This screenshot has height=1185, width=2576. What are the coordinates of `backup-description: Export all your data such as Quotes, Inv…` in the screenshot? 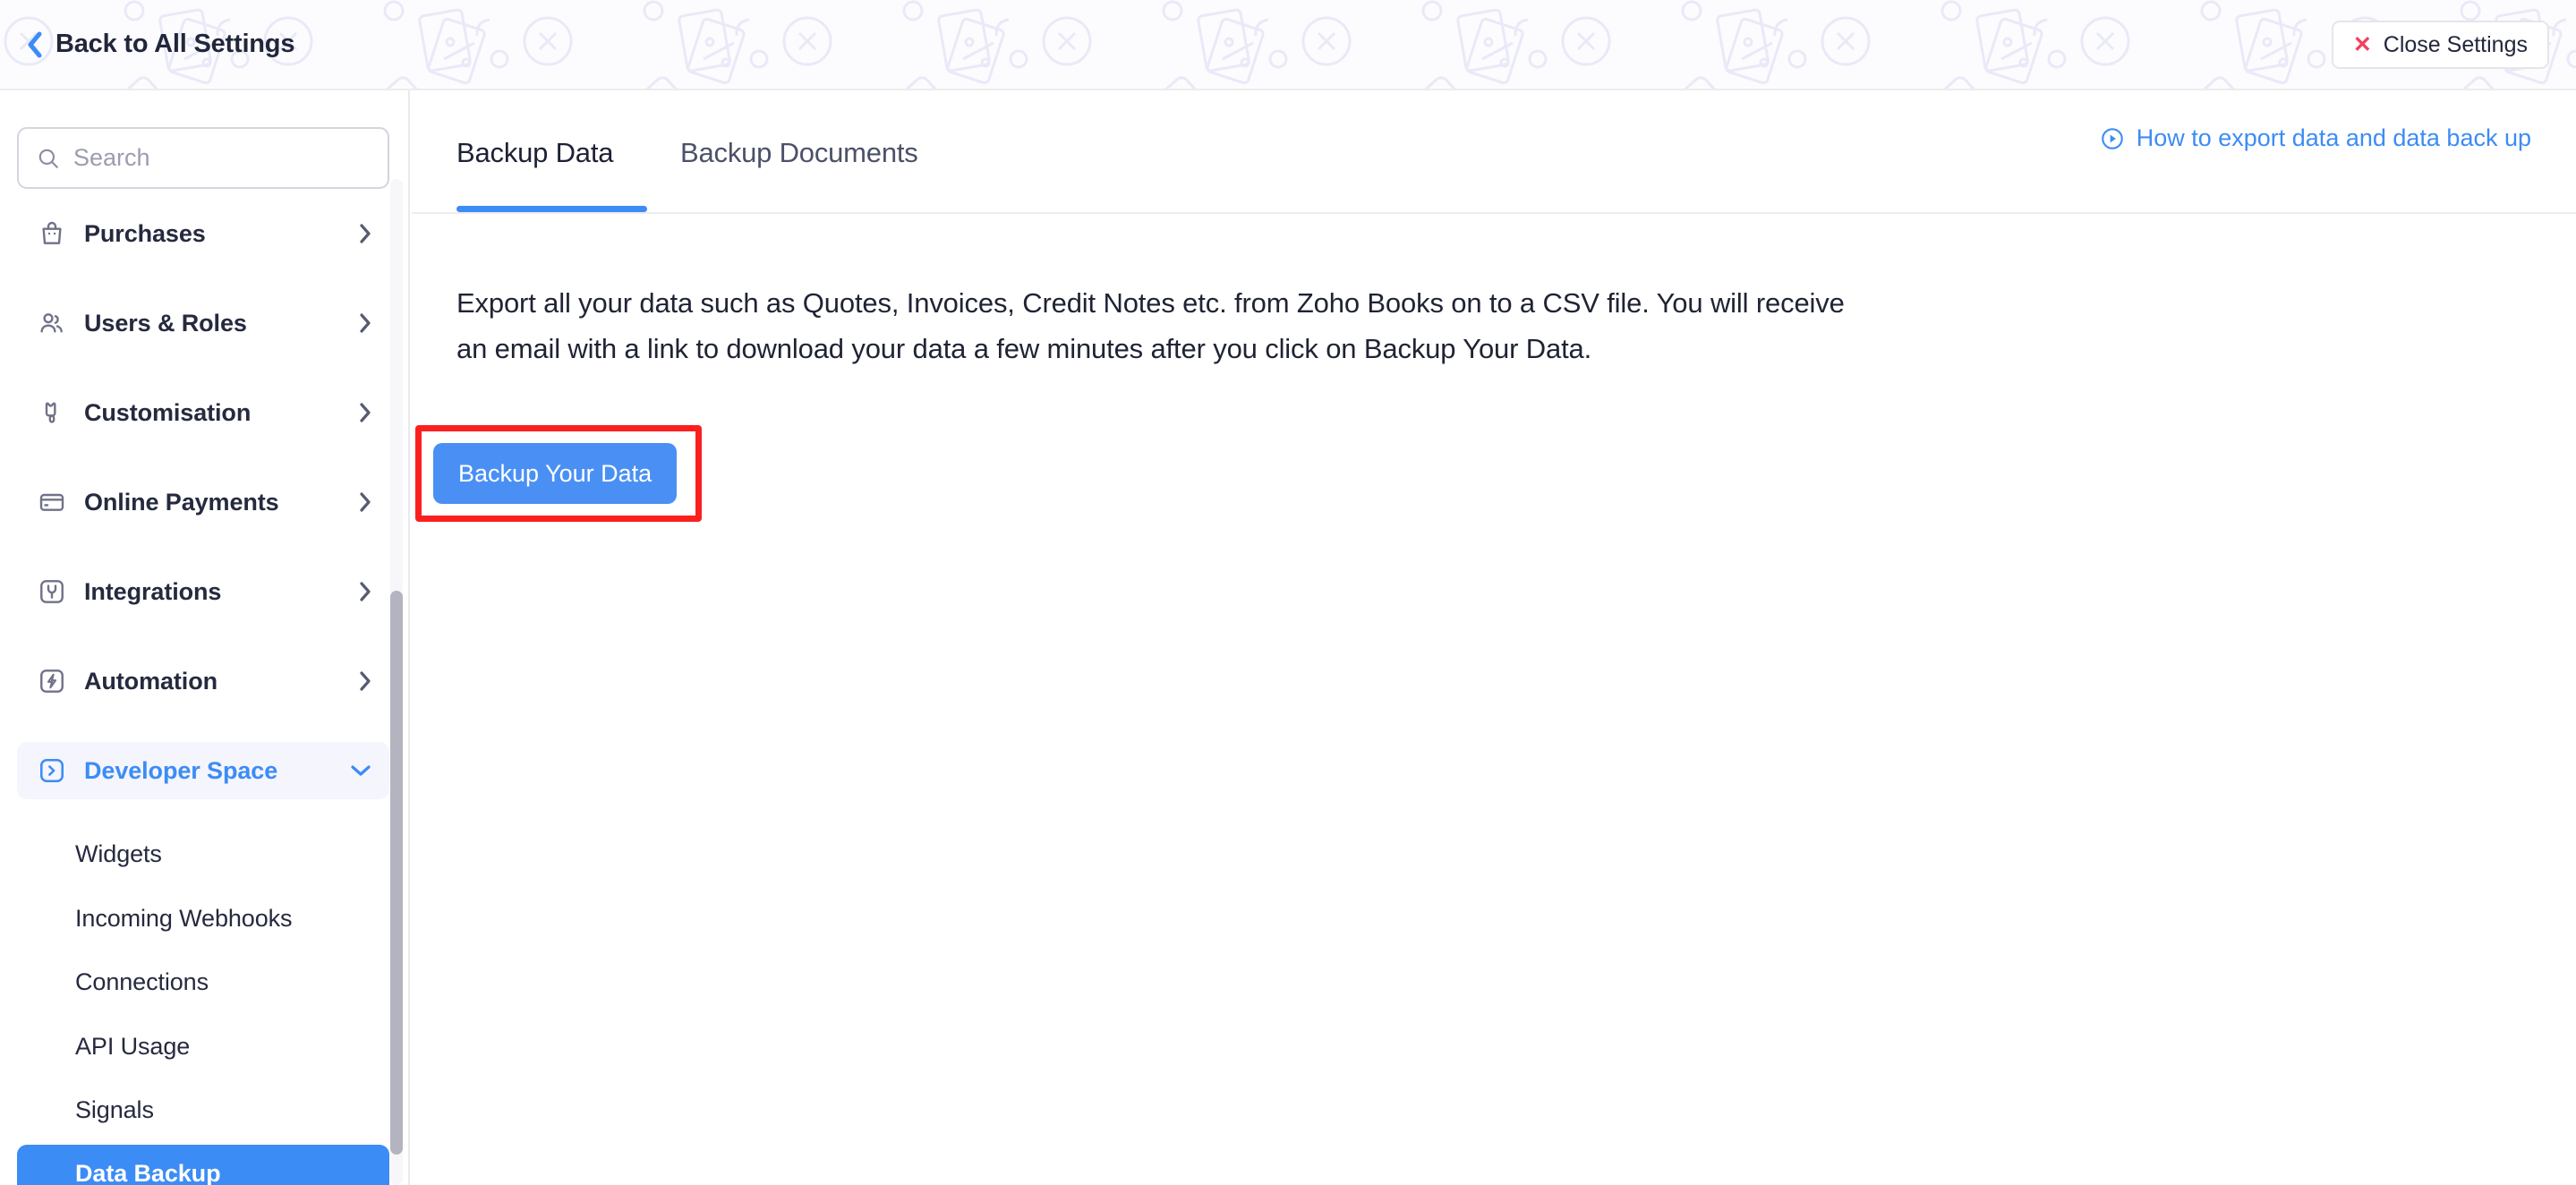 It's located at (1150, 325).